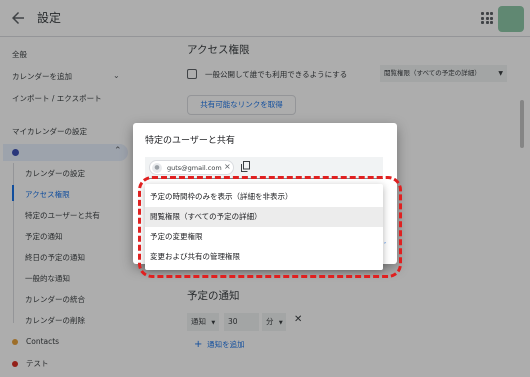  I want to click on chip-remove-close-icon: ×, so click(227, 166).